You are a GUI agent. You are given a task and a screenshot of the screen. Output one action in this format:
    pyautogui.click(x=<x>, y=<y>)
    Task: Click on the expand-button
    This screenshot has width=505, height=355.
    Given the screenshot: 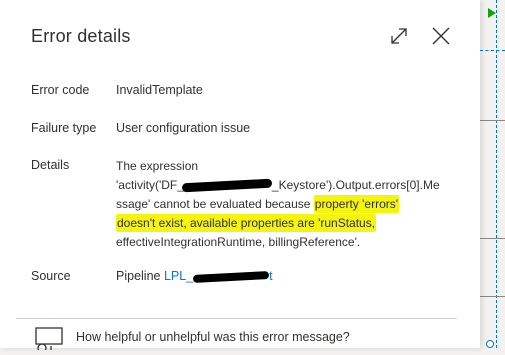 What is the action you would take?
    pyautogui.click(x=399, y=36)
    